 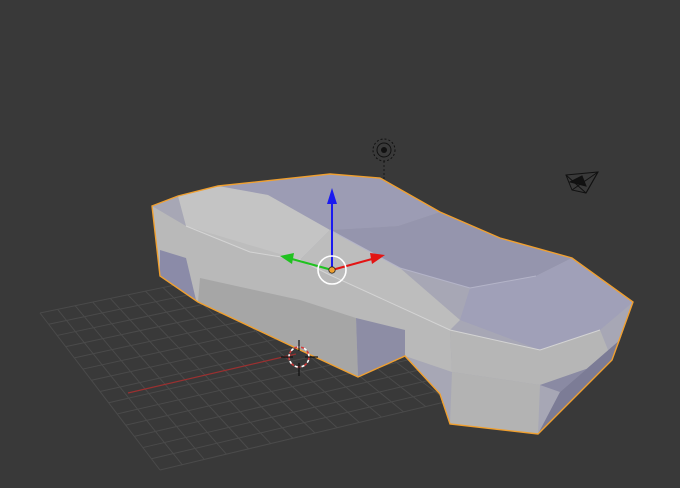 What do you see at coordinates (582, 182) in the screenshot?
I see `camera-icon` at bounding box center [582, 182].